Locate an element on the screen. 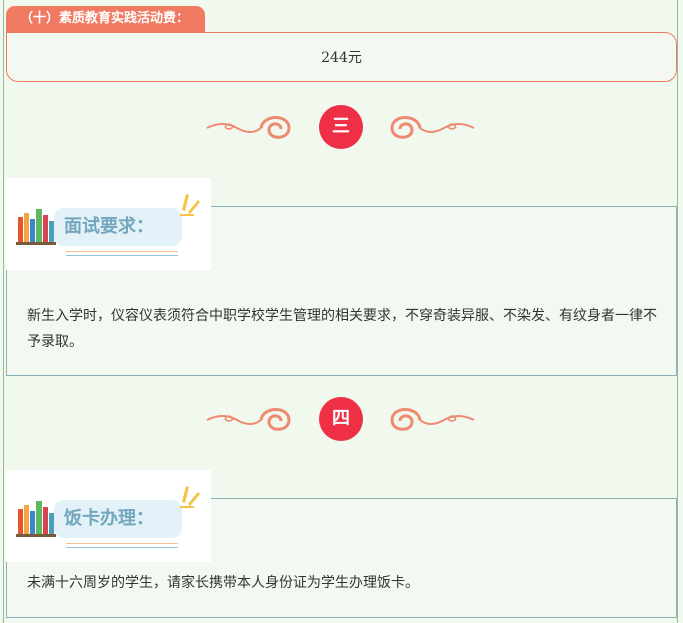  section-divider: 三 is located at coordinates (341, 126).